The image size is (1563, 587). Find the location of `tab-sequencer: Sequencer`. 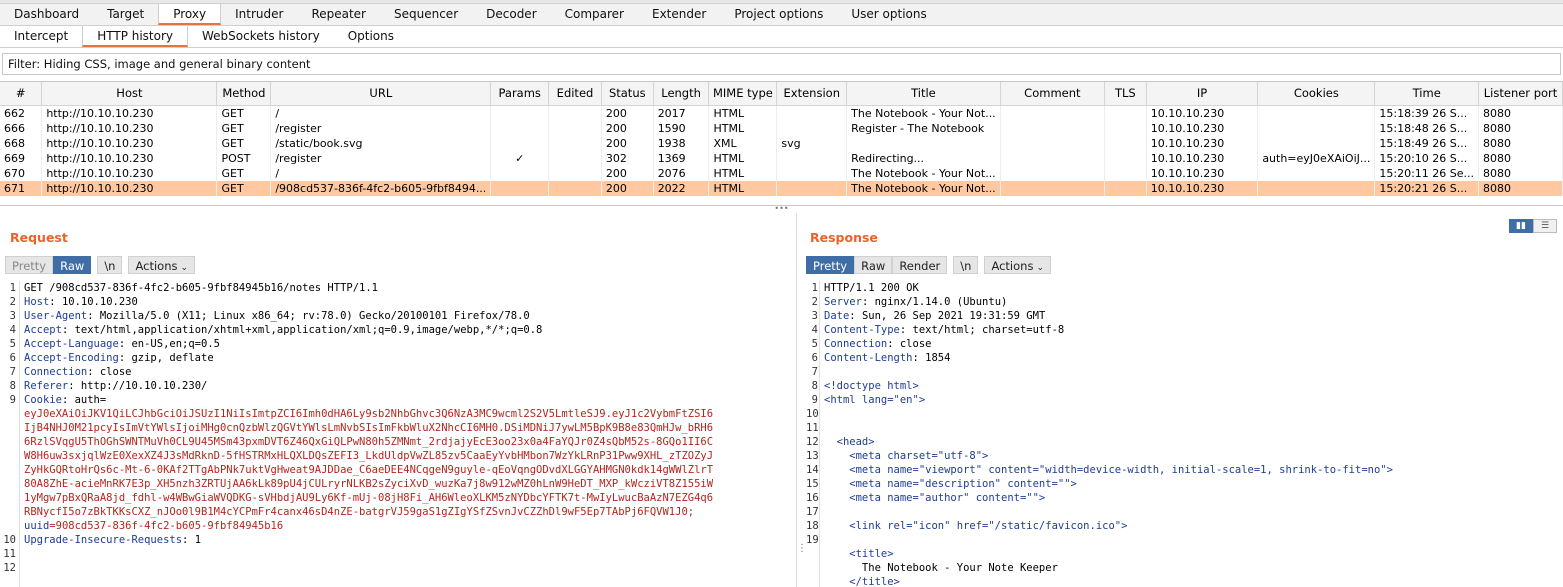

tab-sequencer: Sequencer is located at coordinates (426, 14).